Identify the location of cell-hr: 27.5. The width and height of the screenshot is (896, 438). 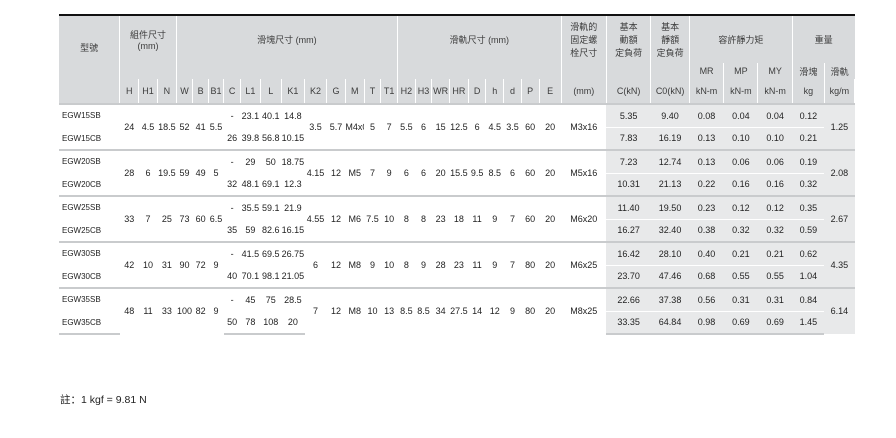
(459, 311).